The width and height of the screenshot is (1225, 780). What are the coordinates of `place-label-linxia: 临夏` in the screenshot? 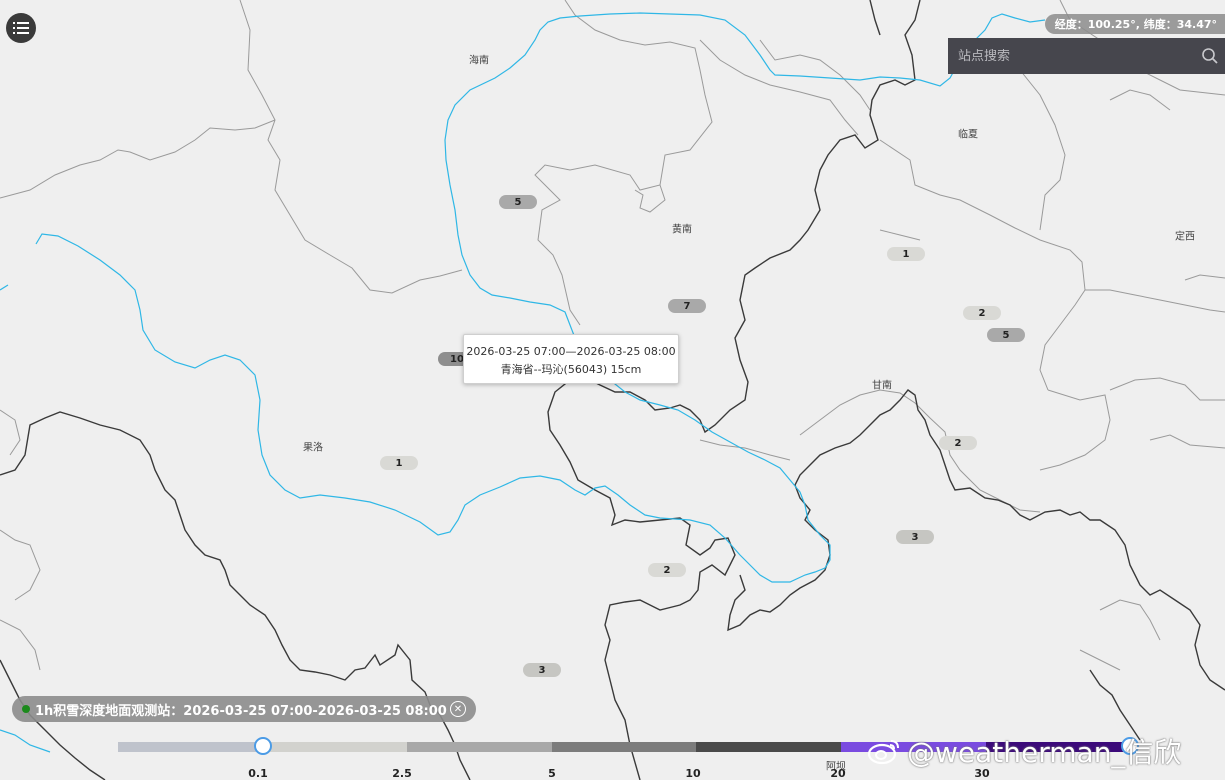 It's located at (968, 135).